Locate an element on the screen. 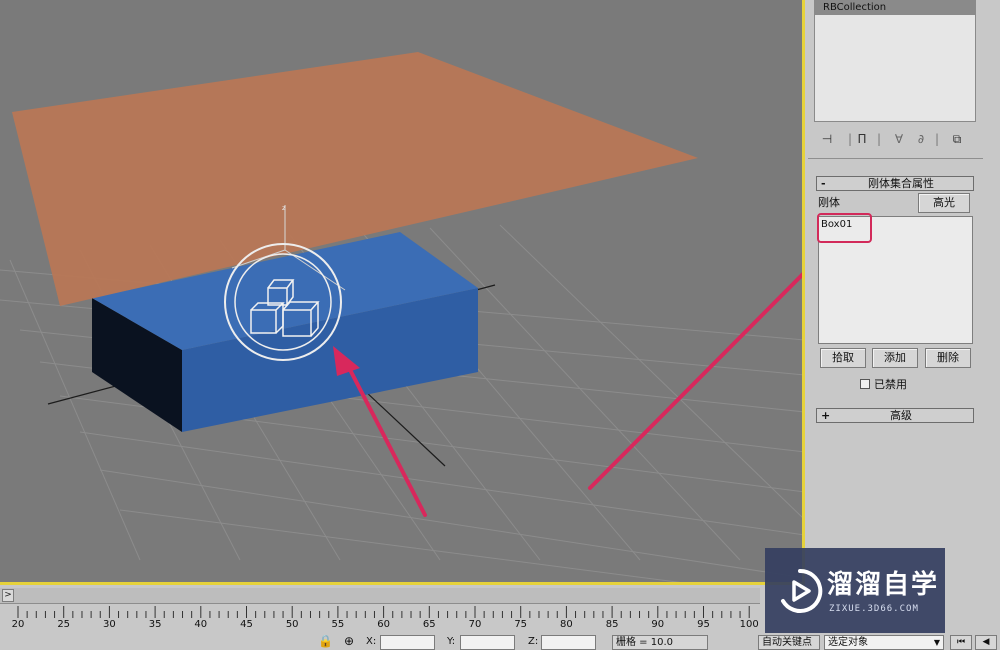  watermark-url: ZIXUE.3D66.COM is located at coordinates (874, 609).